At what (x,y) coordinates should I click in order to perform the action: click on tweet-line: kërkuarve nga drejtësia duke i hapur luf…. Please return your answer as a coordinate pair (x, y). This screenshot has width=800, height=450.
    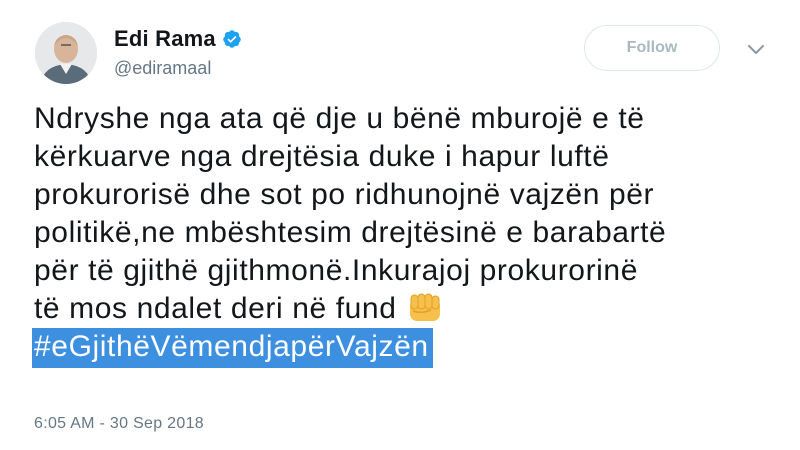
    Looking at the image, I should click on (322, 156).